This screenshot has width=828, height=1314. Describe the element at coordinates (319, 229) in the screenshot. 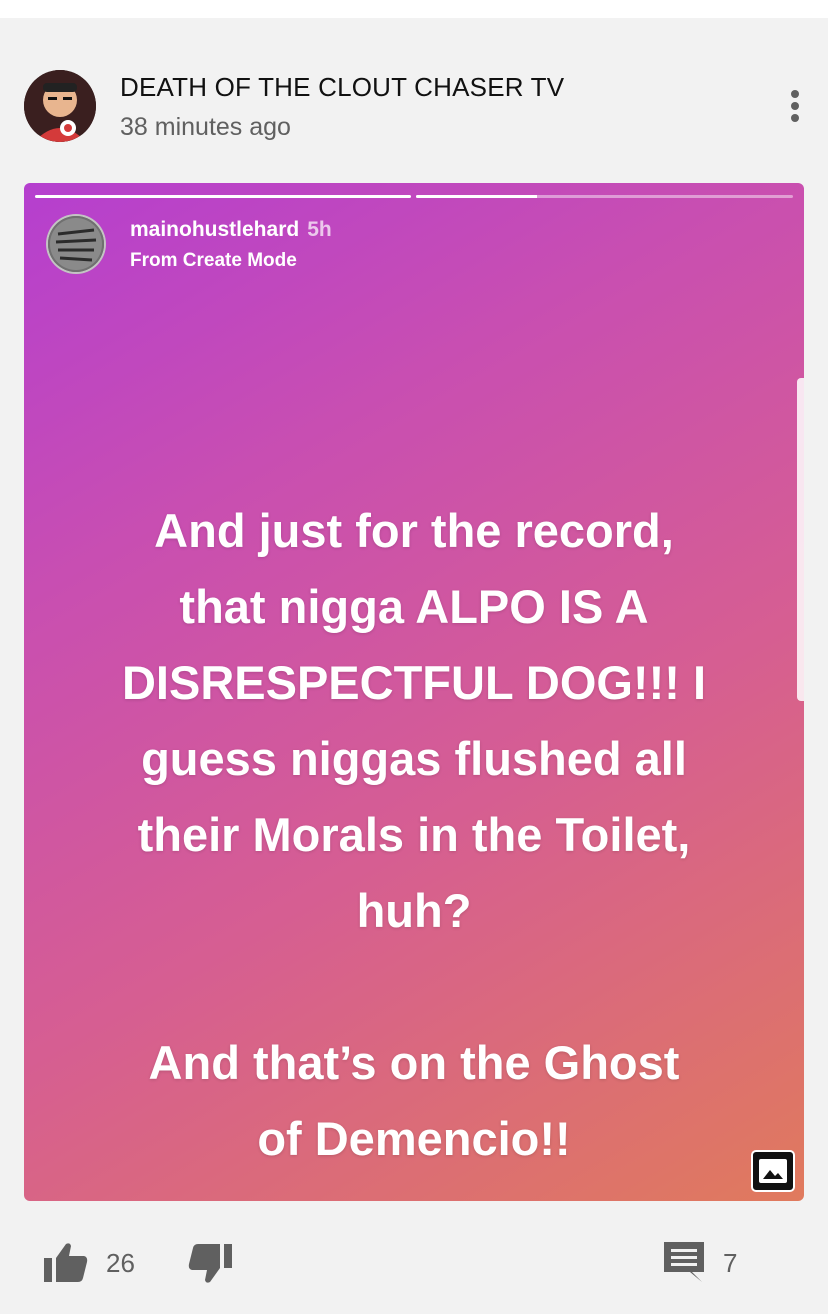

I see `story-age: 5h` at that location.